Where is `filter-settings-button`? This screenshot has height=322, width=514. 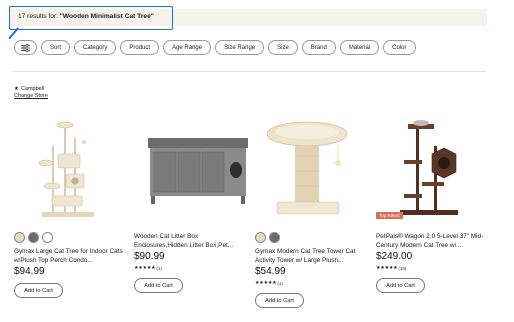 filter-settings-button is located at coordinates (25, 47).